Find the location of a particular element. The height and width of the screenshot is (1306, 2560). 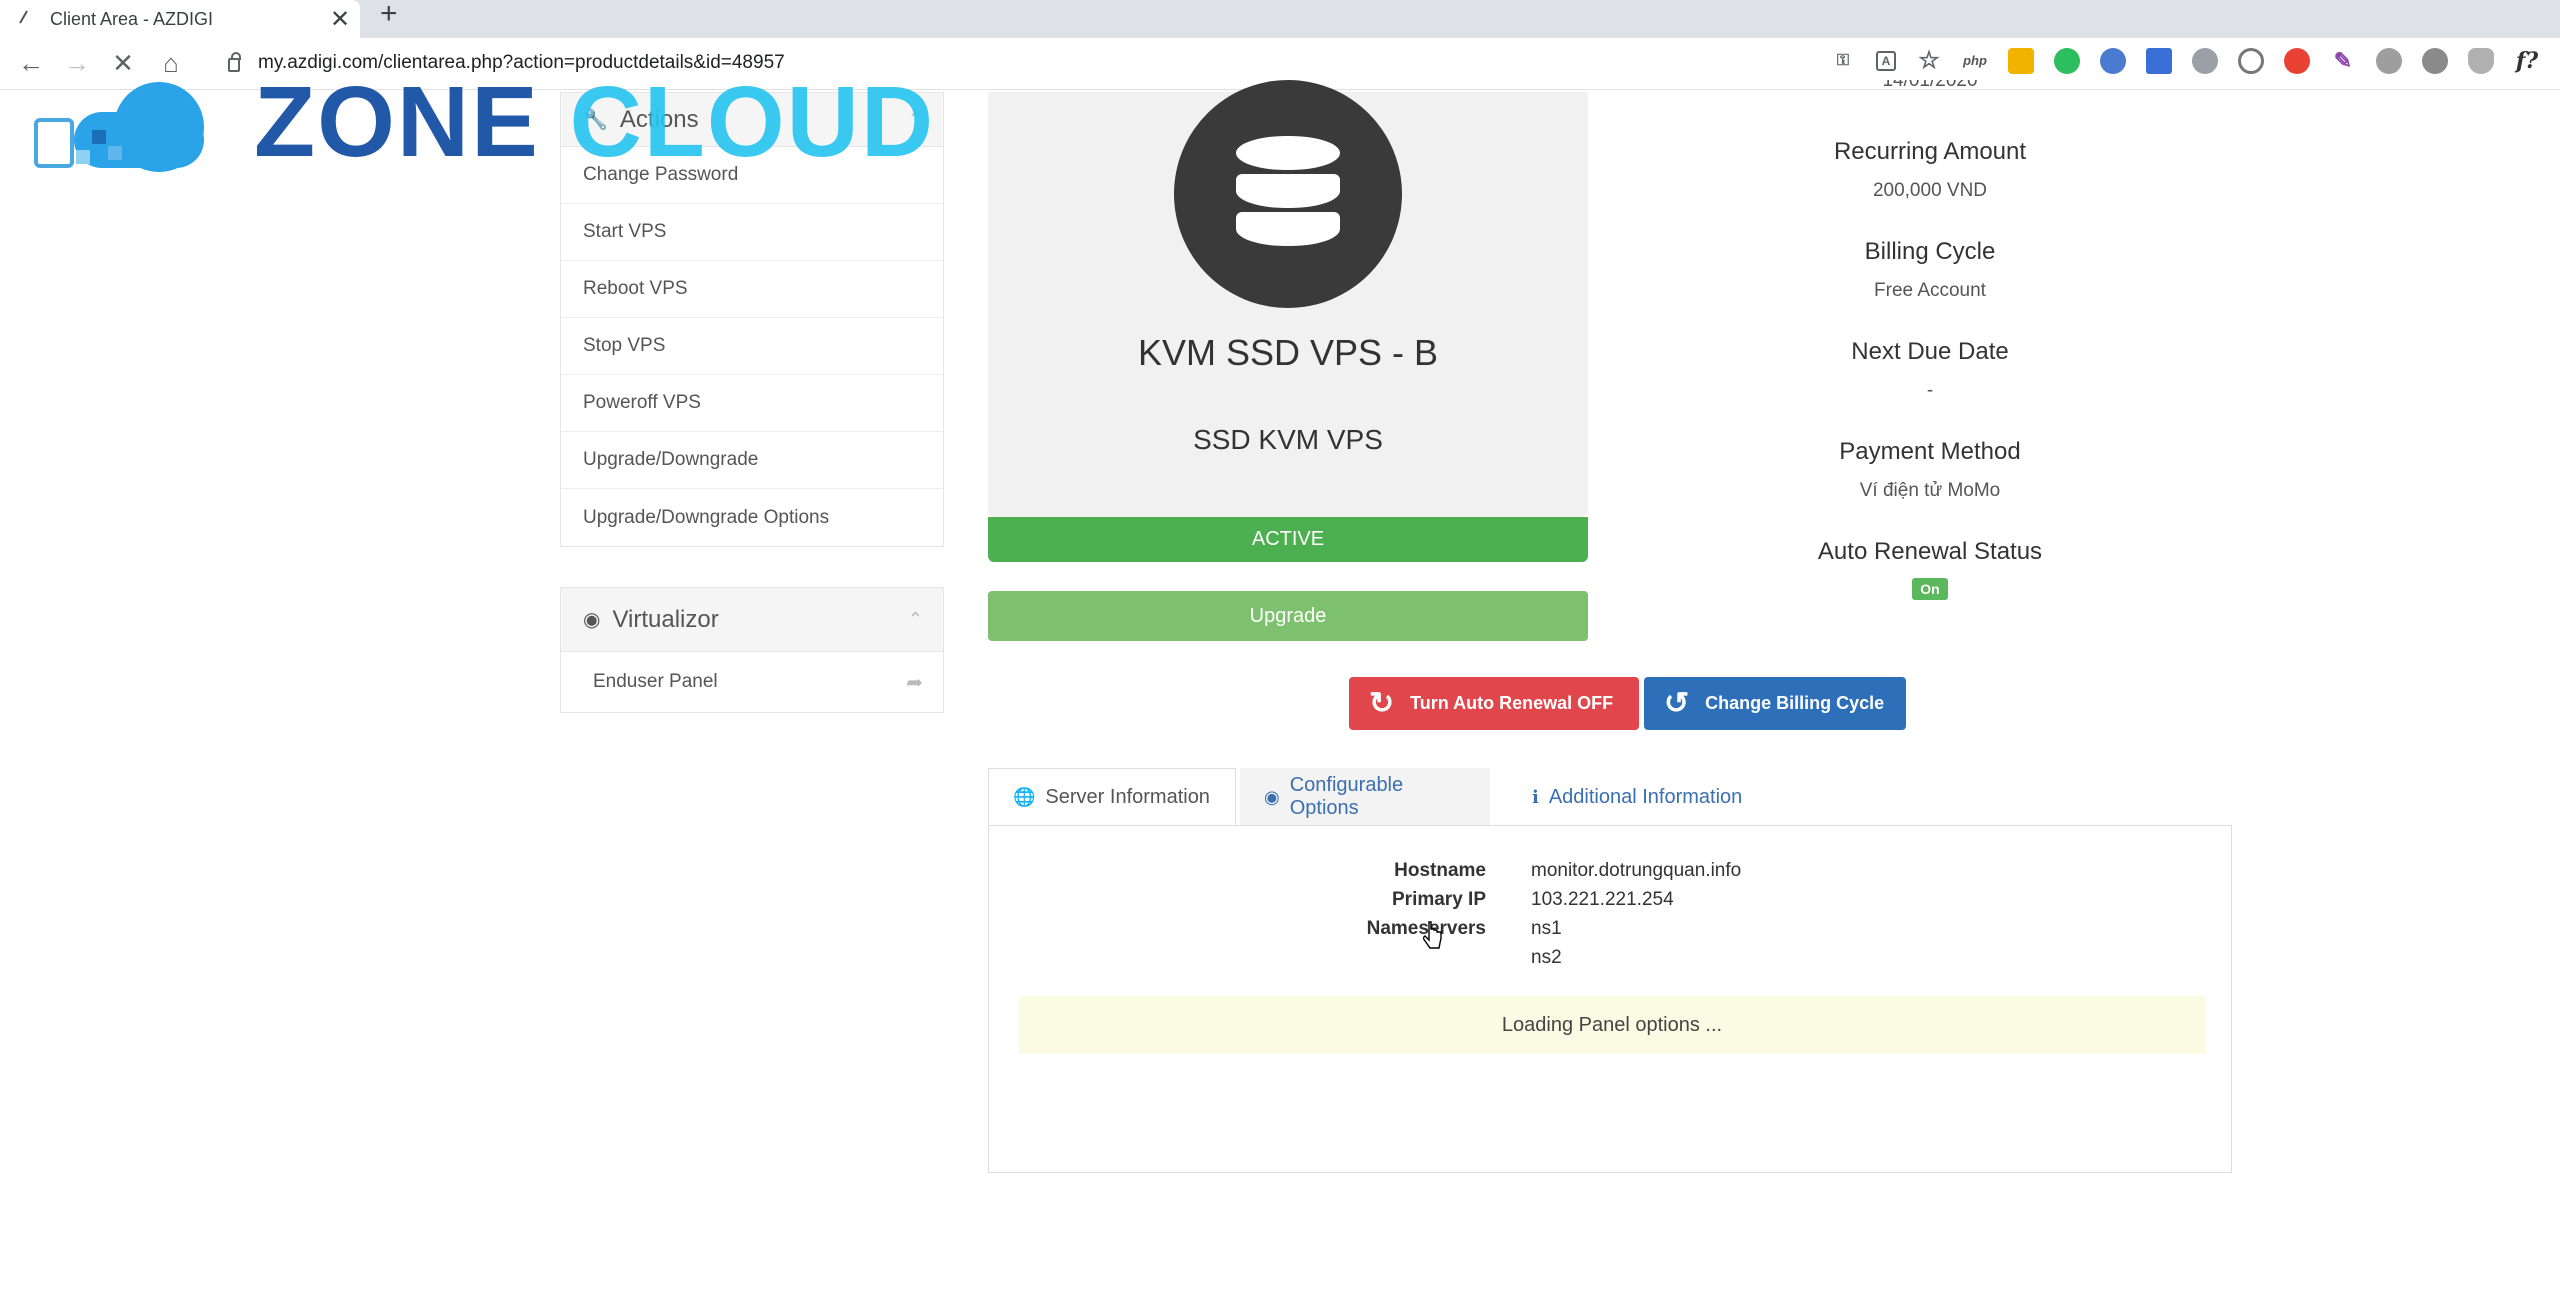

drive-ext-icon is located at coordinates (2389, 61).